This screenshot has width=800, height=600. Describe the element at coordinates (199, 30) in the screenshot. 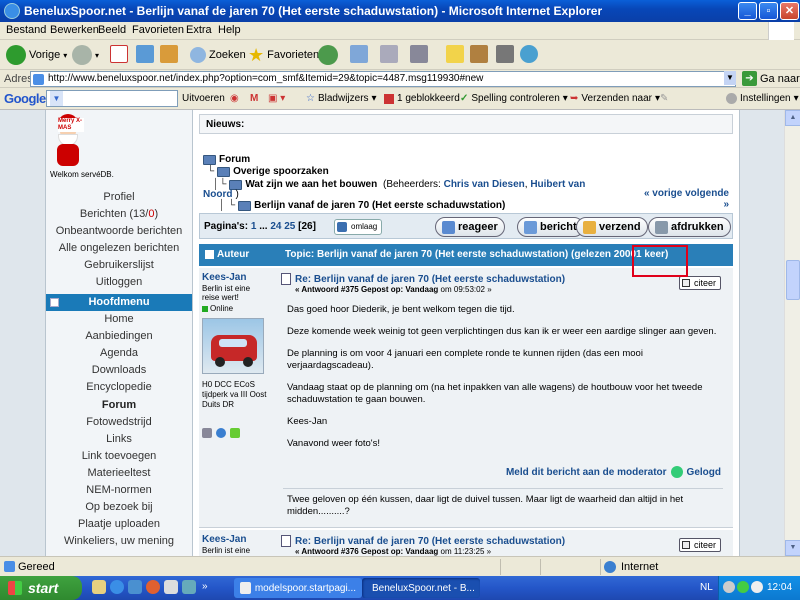

I see `menu-extra: Extra` at that location.